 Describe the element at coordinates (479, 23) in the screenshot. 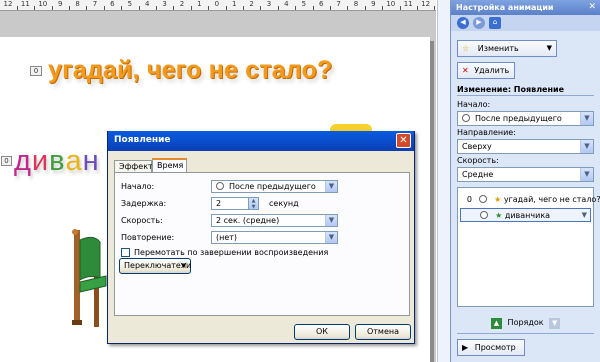

I see `forward-icon: ▶` at that location.